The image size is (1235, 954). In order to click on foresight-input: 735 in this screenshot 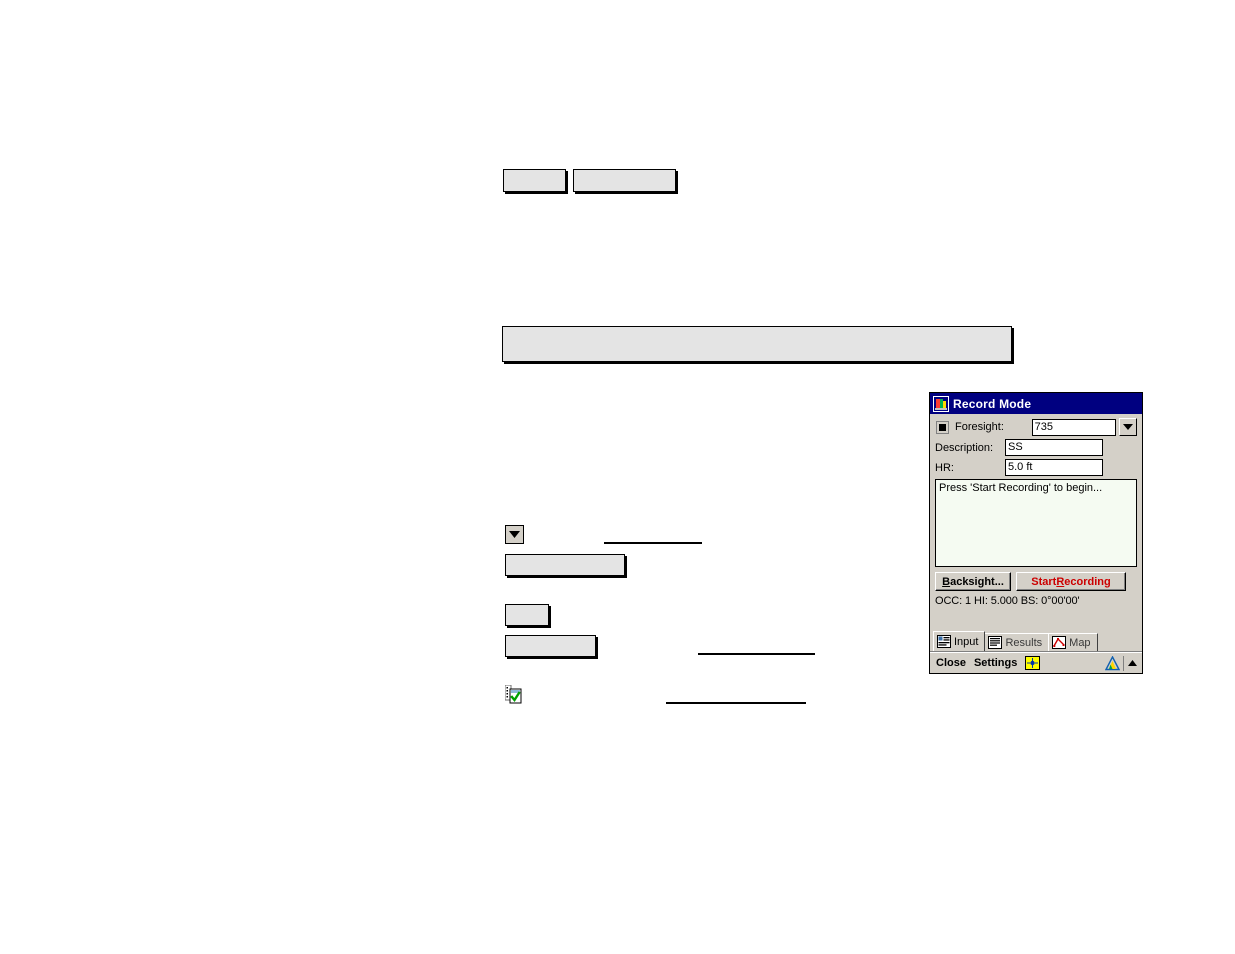, I will do `click(1073, 427)`.